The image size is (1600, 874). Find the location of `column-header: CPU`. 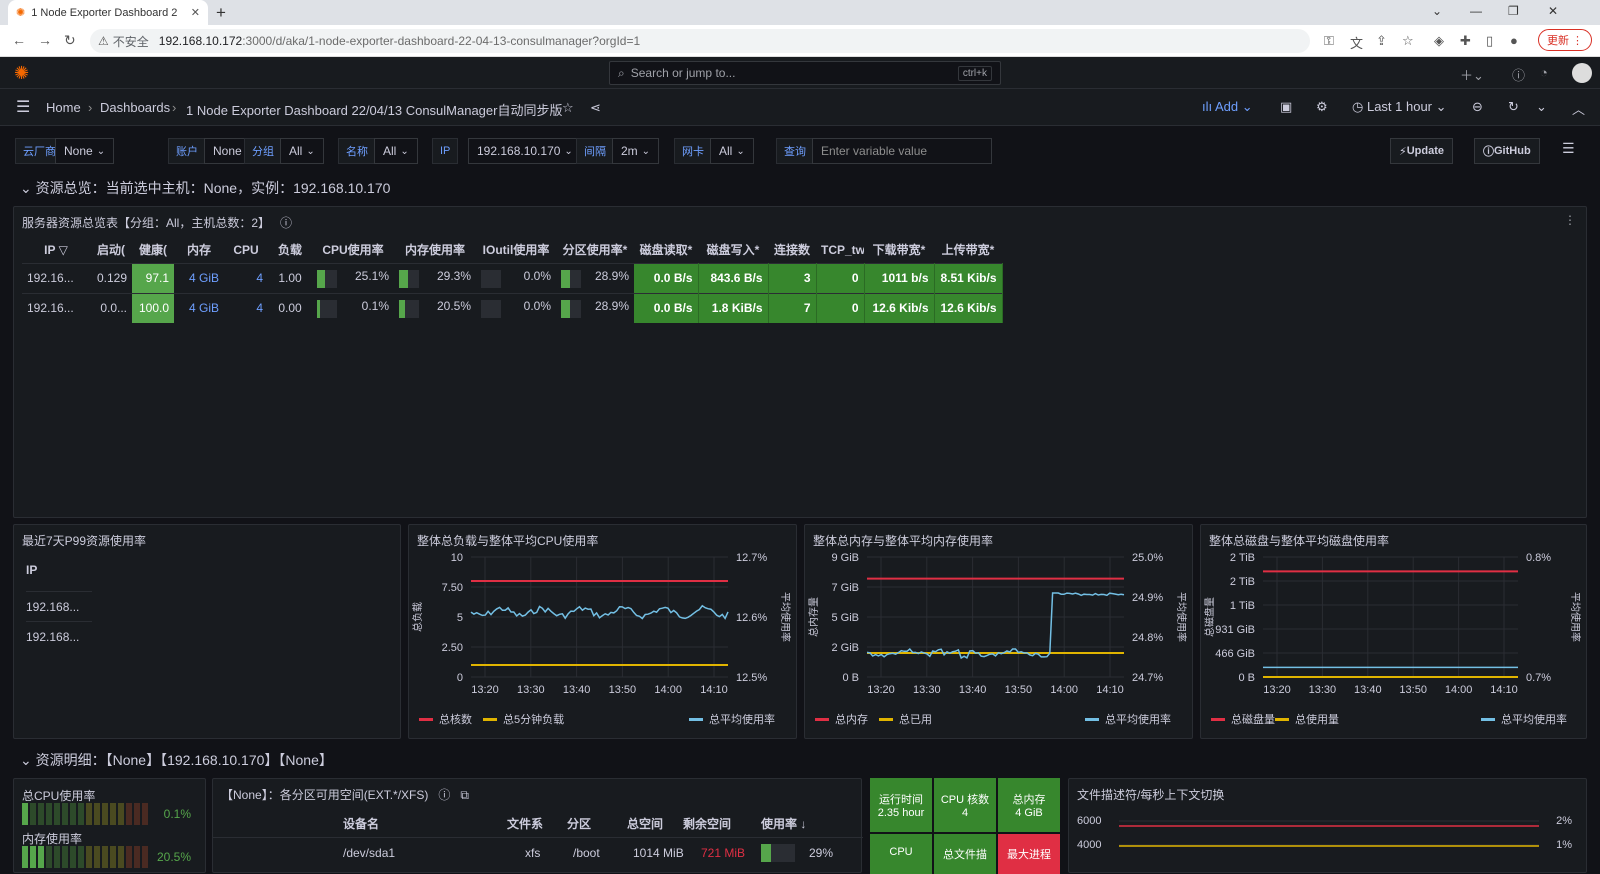

column-header: CPU is located at coordinates (246, 250).